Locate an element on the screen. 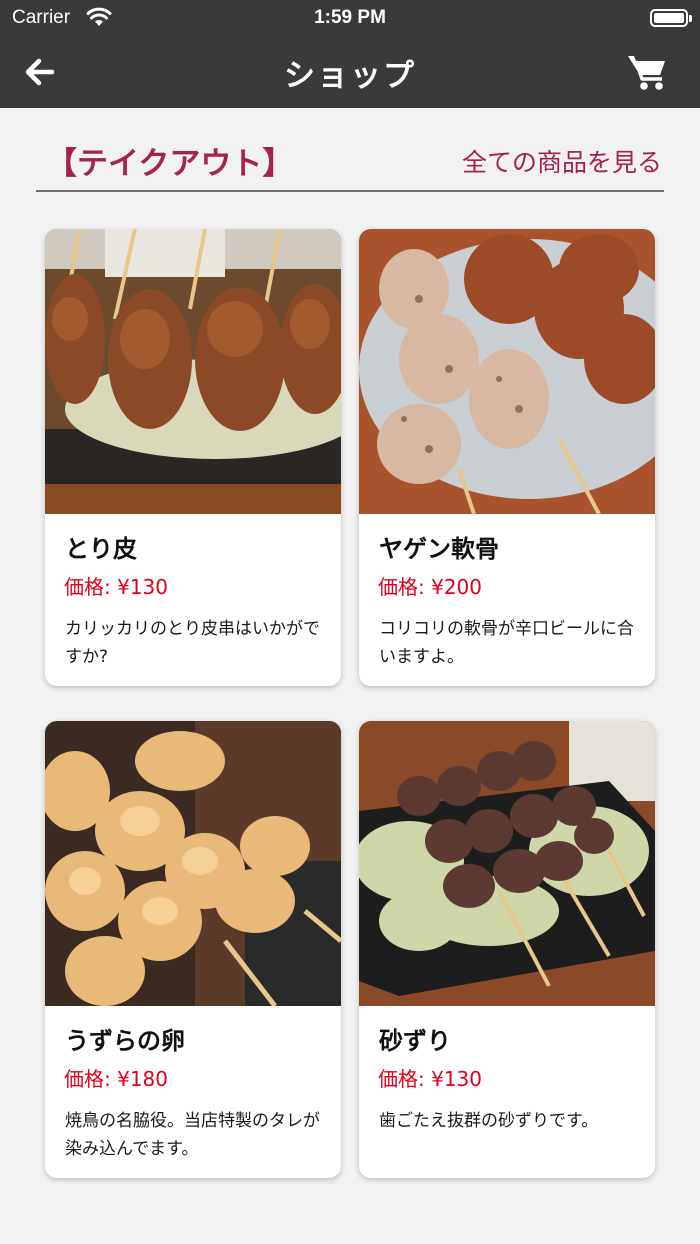 The image size is (700, 1244). product-image-uzura-tamago is located at coordinates (193, 863).